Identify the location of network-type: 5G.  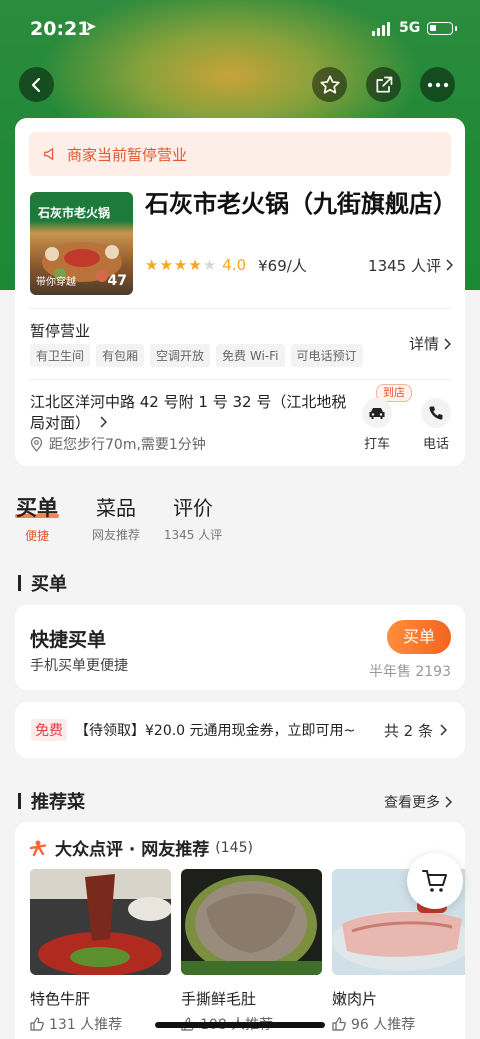
(410, 28).